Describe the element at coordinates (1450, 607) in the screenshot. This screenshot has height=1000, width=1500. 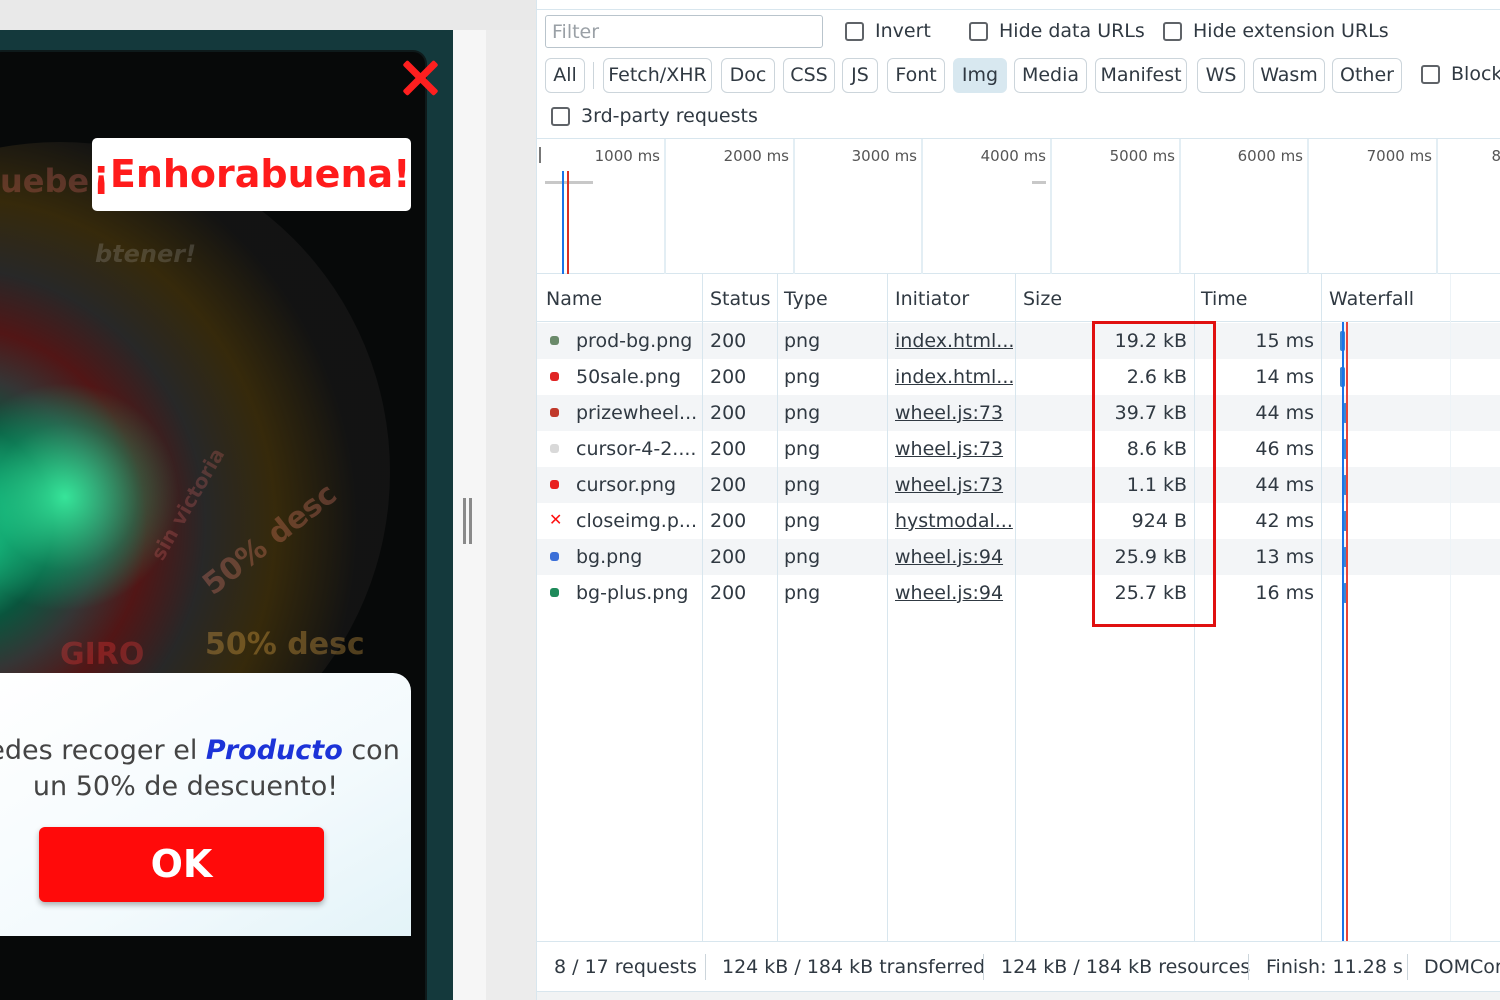
I see `waterfall-gridline` at that location.